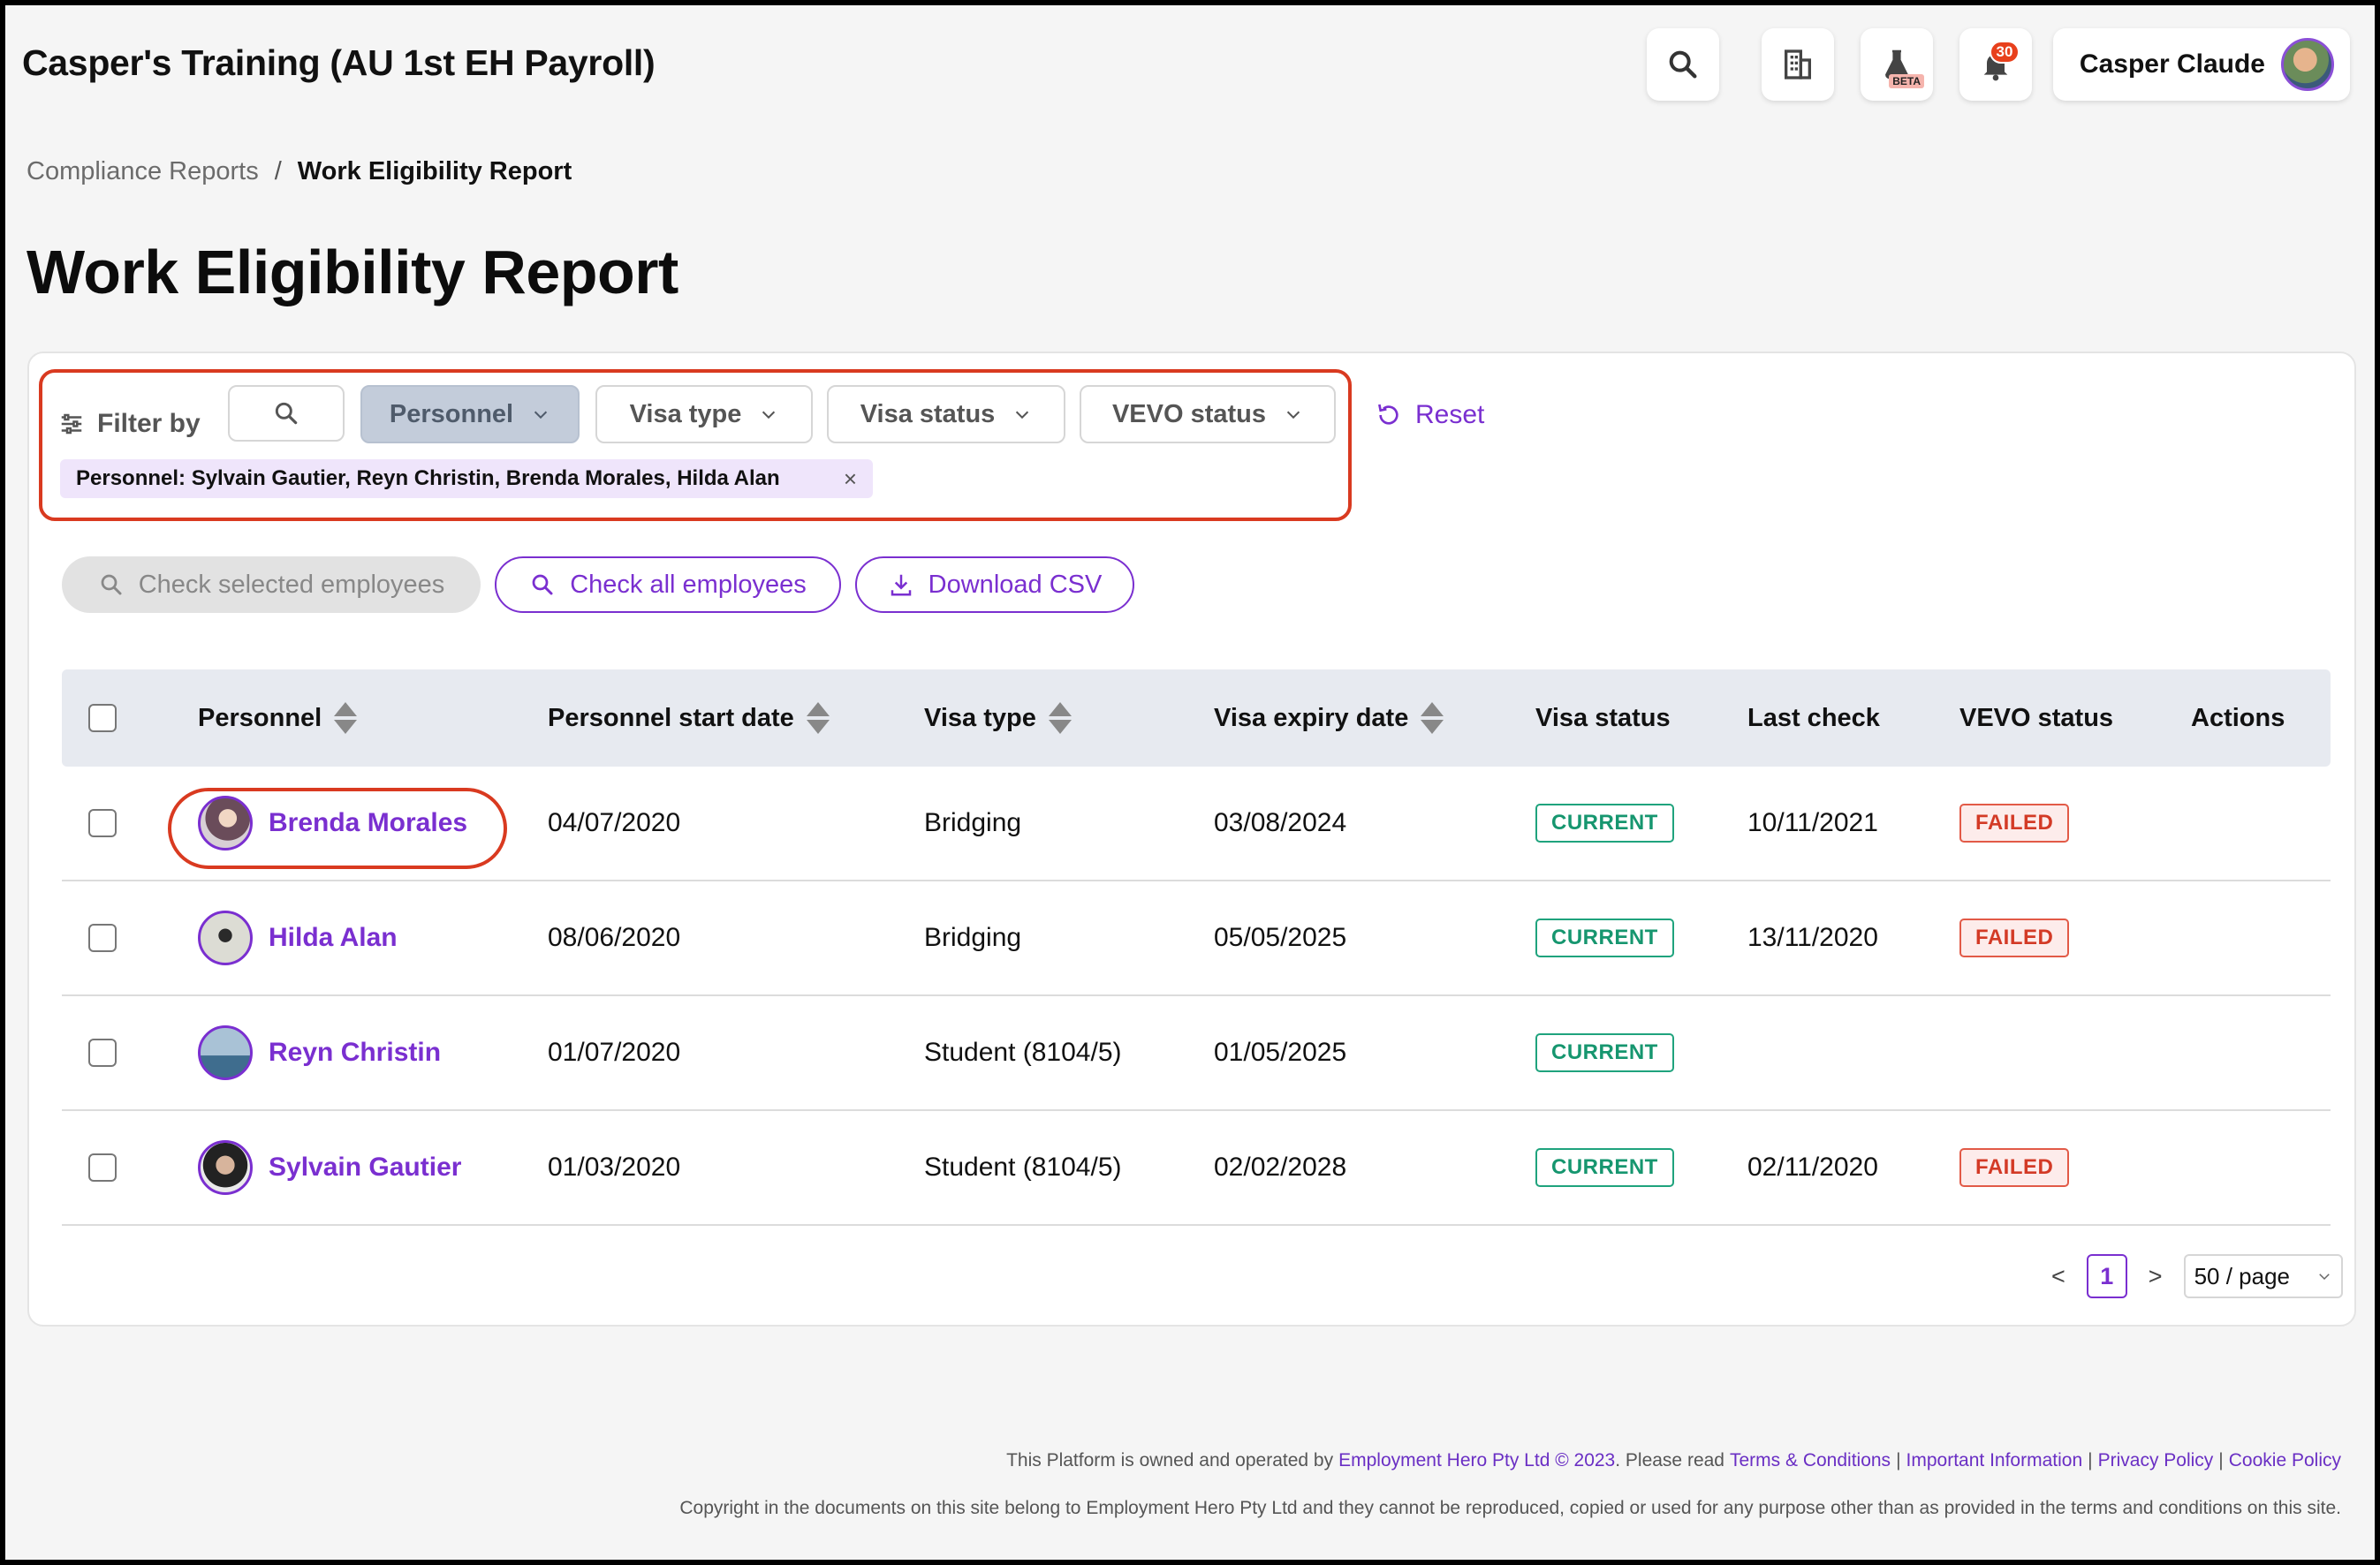  I want to click on last-check: 10/11/2021, so click(1812, 822).